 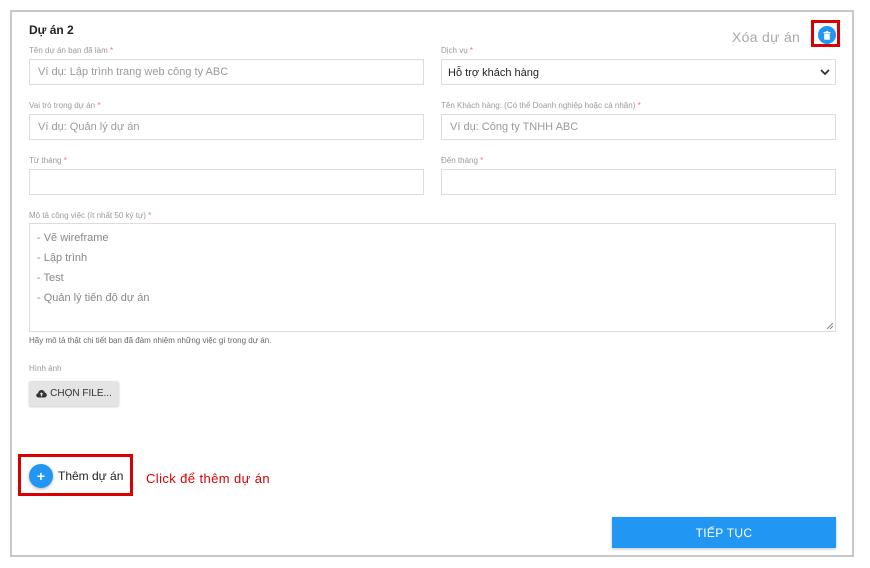 What do you see at coordinates (50, 278) in the screenshot?
I see `description-line: - Test` at bounding box center [50, 278].